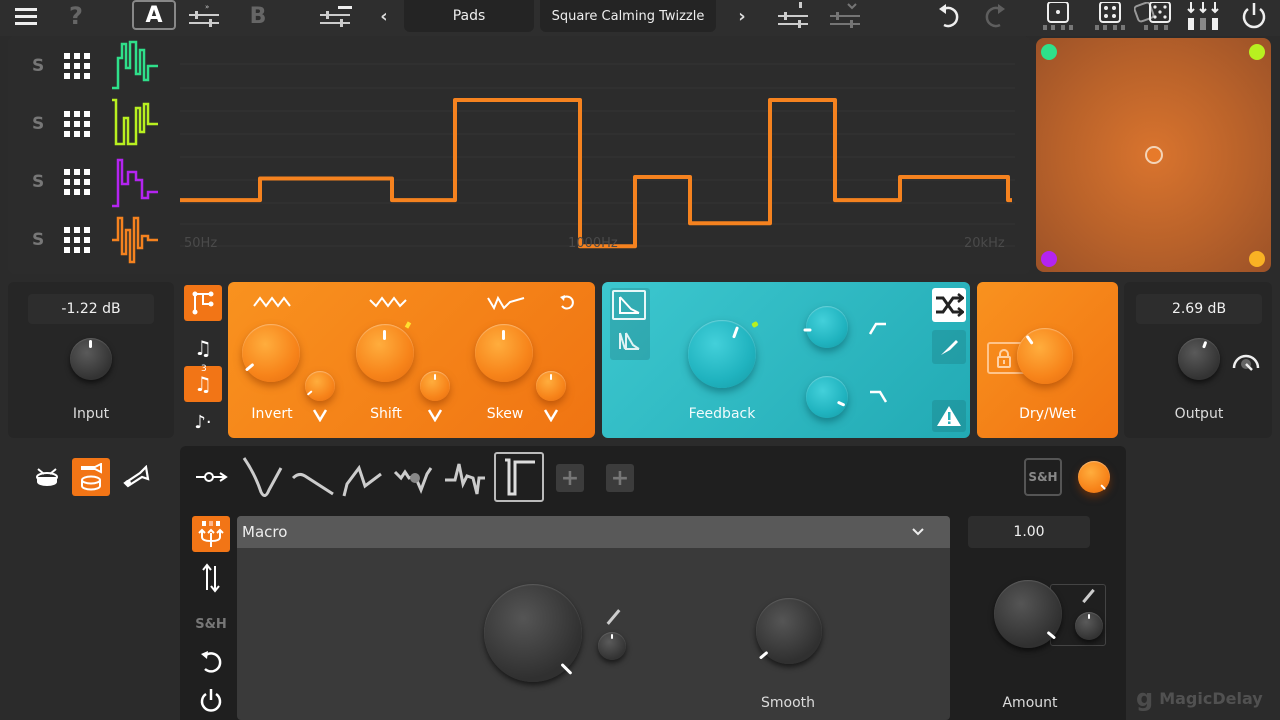  I want to click on sliders-settings-icon, so click(336, 16).